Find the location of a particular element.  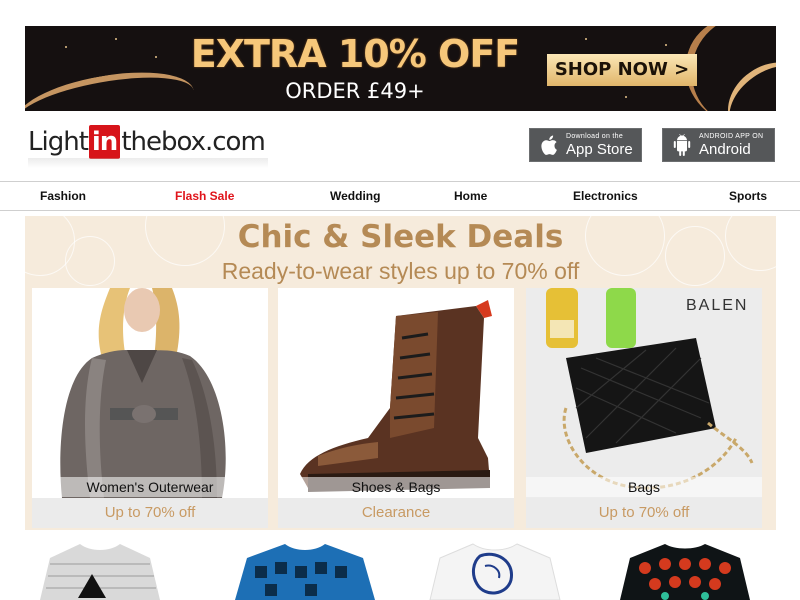

logo-text-pre: Light is located at coordinates (58, 142).